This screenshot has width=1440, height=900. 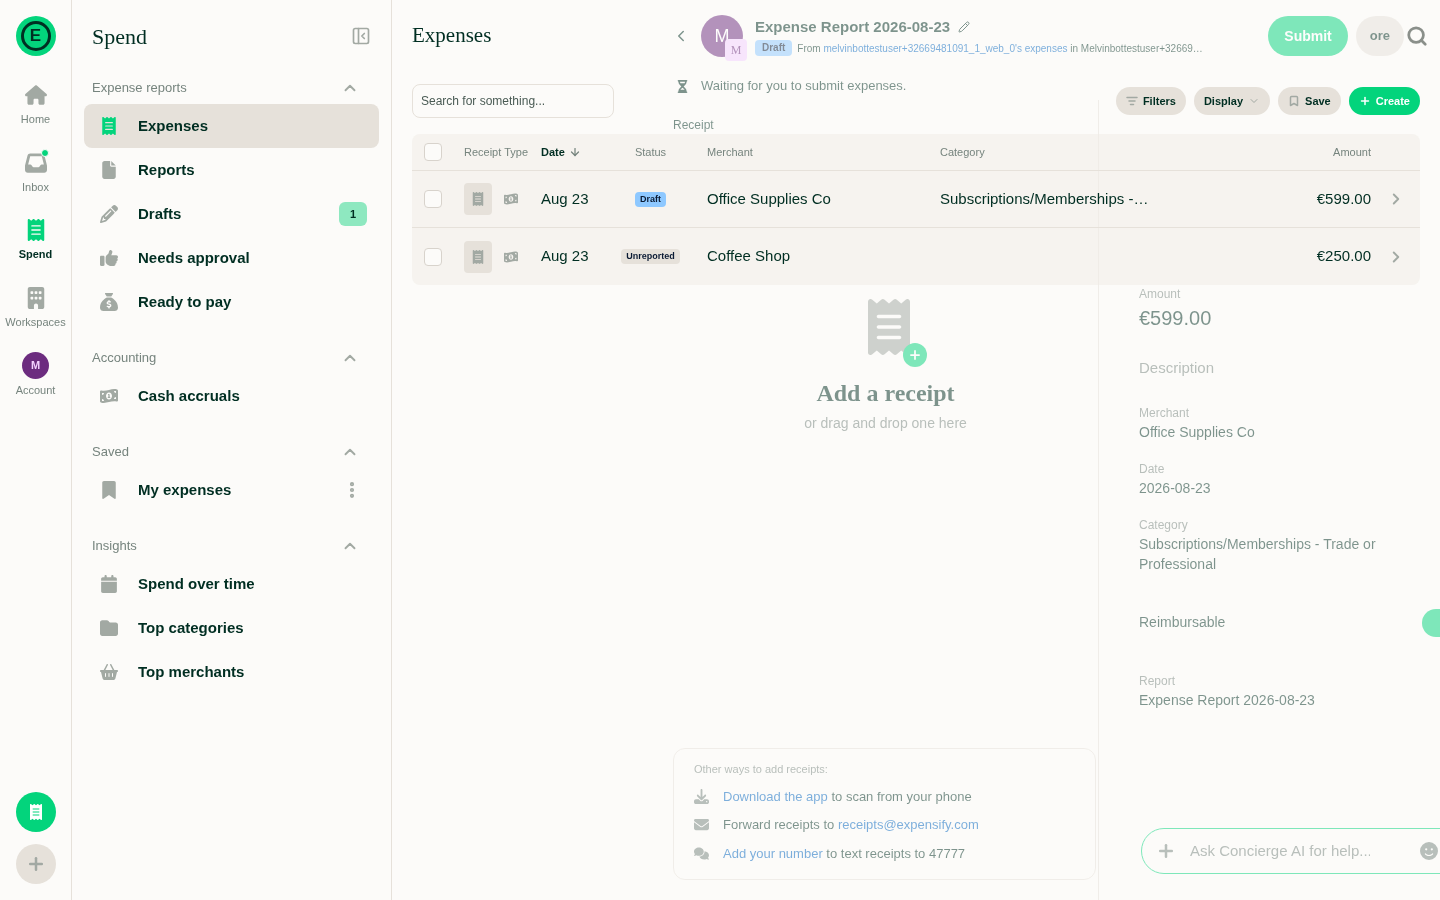 What do you see at coordinates (231, 126) in the screenshot?
I see `sidebar-item: Expenses` at bounding box center [231, 126].